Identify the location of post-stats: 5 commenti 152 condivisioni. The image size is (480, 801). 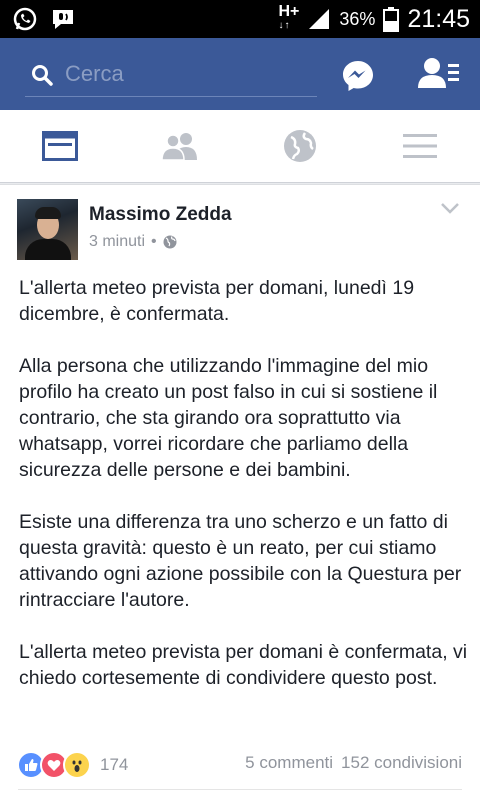
(353, 763).